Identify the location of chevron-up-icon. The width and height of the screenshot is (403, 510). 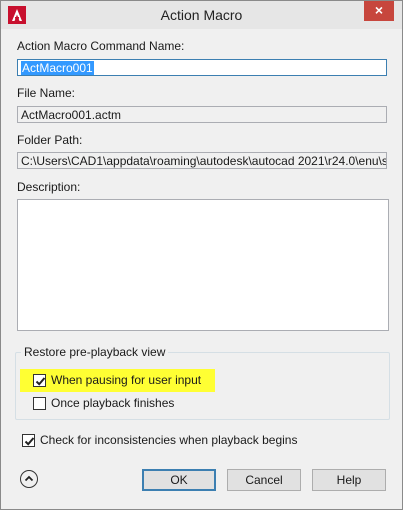
(29, 478).